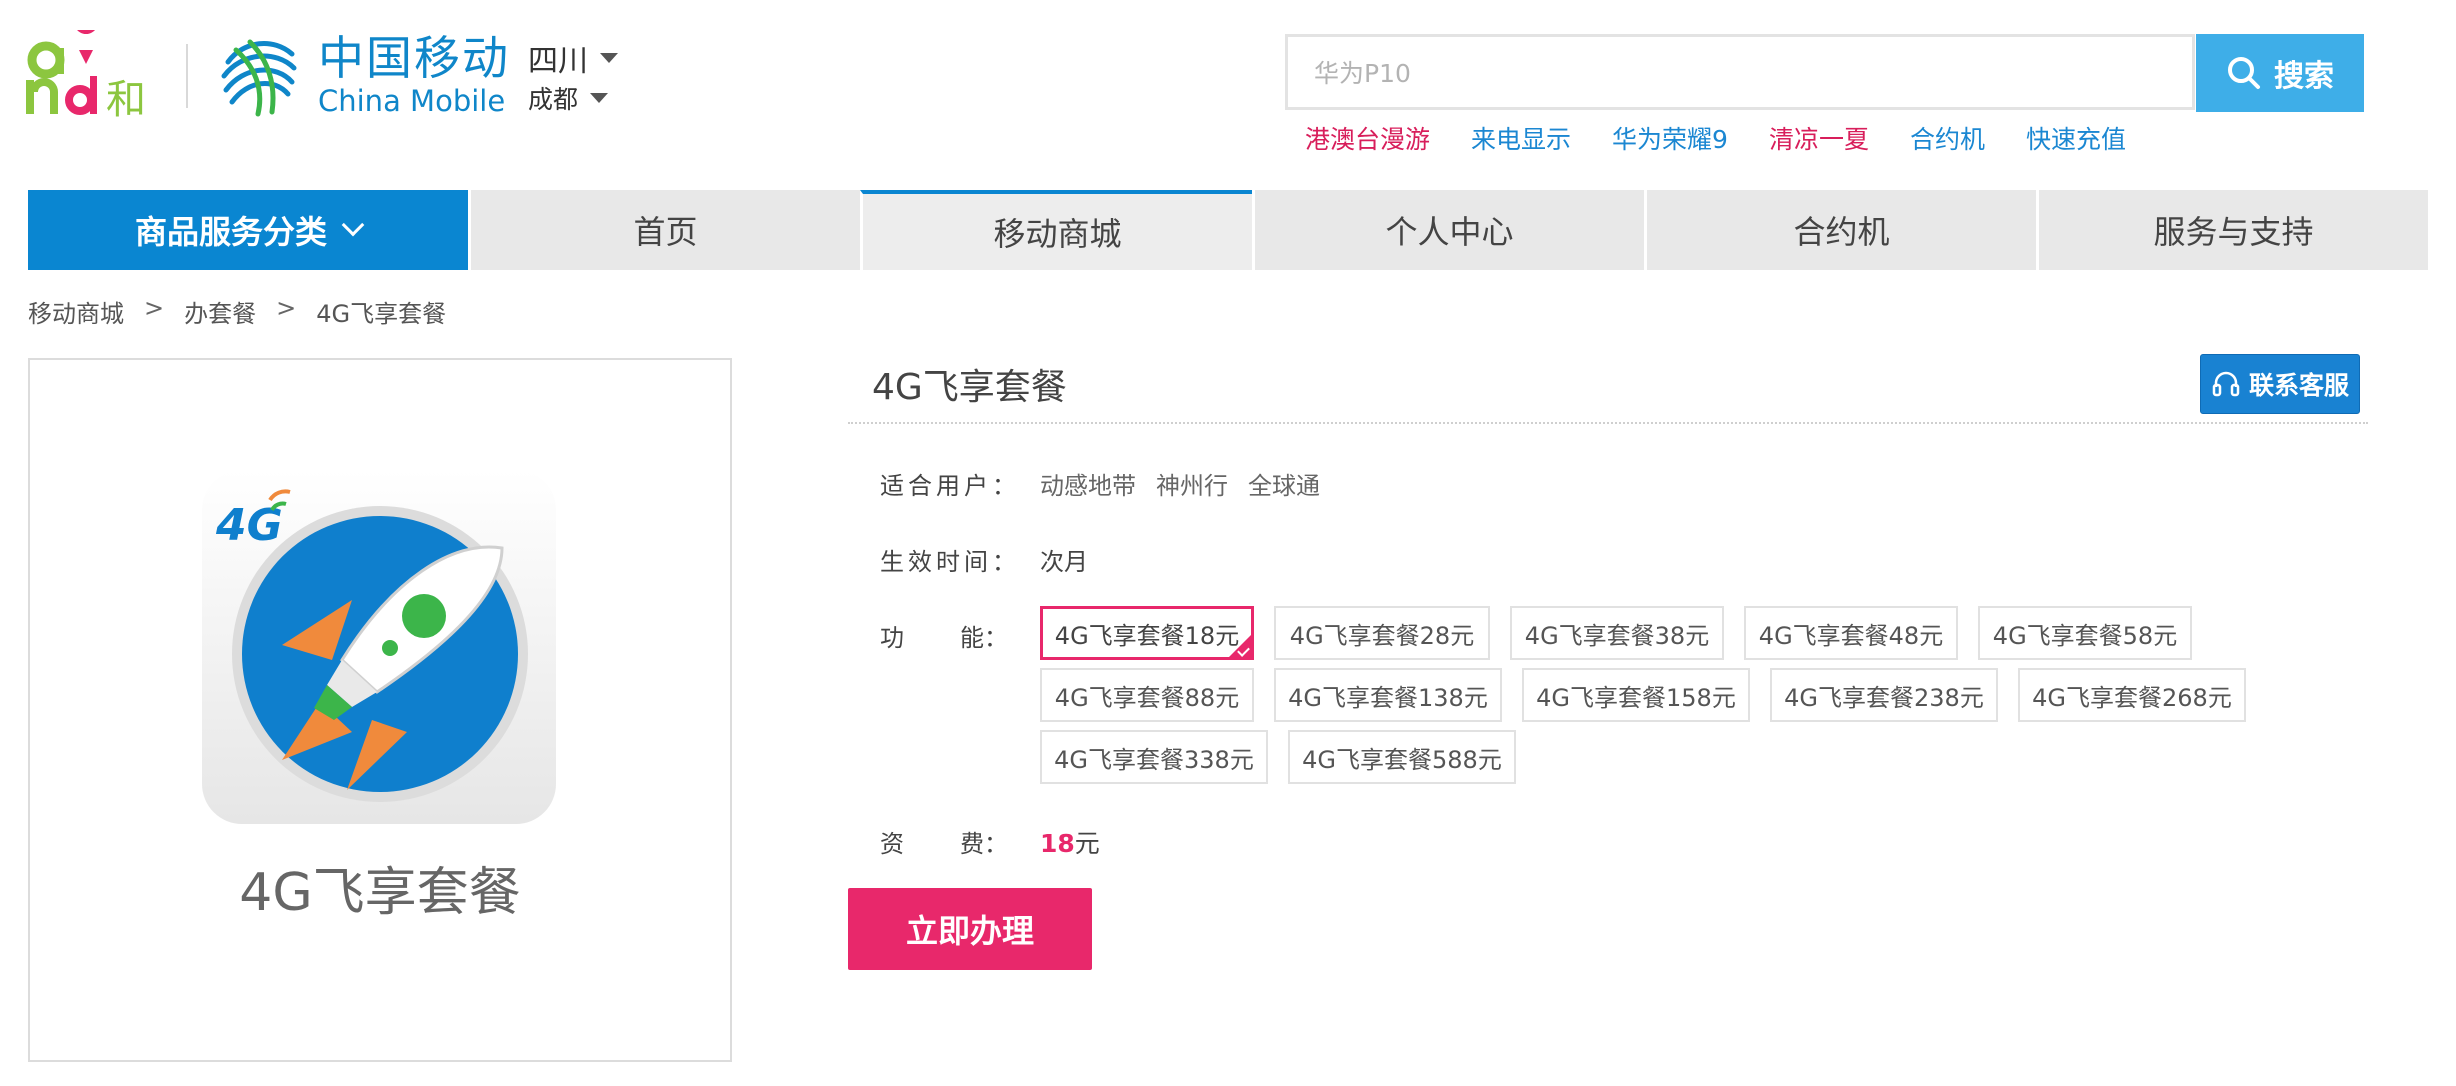  Describe the element at coordinates (412, 101) in the screenshot. I see `china-mobile-logo-en: China Mobile` at that location.